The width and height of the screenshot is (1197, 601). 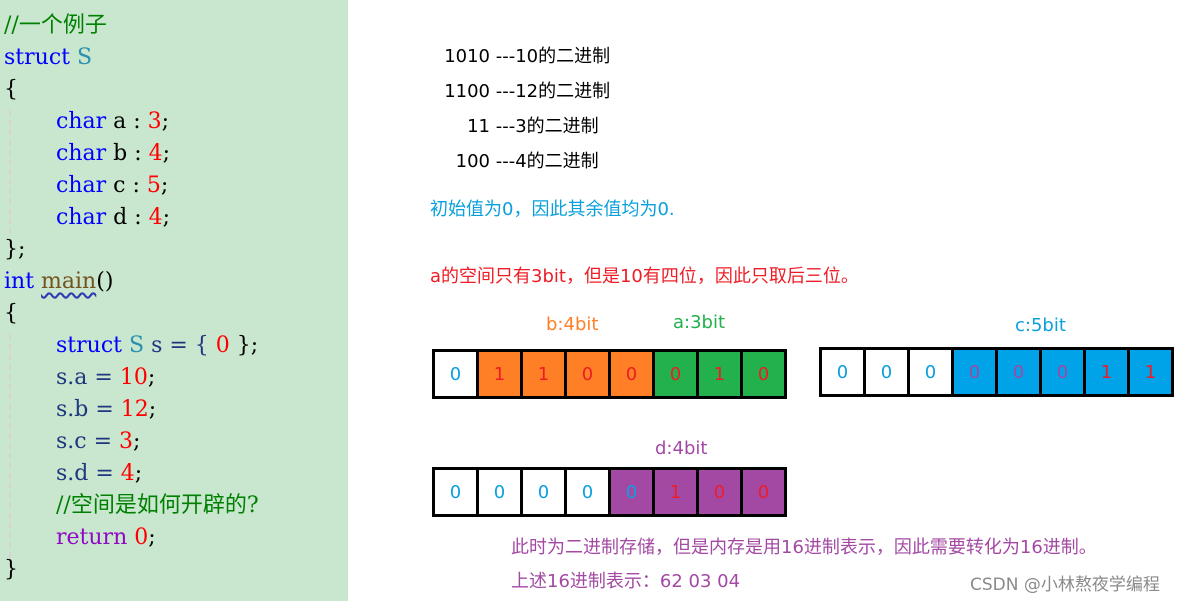 I want to click on code-line-struct-init: struct S s = { 0 };, so click(x=157, y=345).